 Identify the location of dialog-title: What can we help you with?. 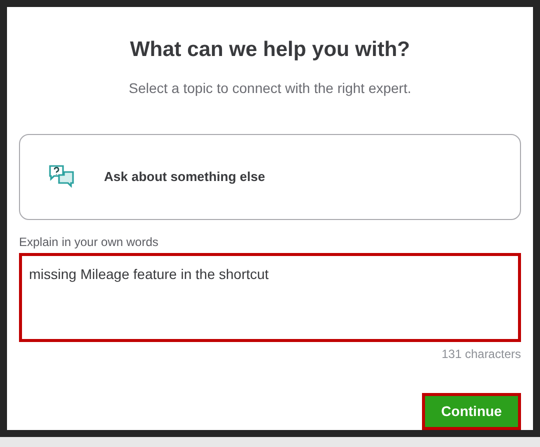
(269, 50).